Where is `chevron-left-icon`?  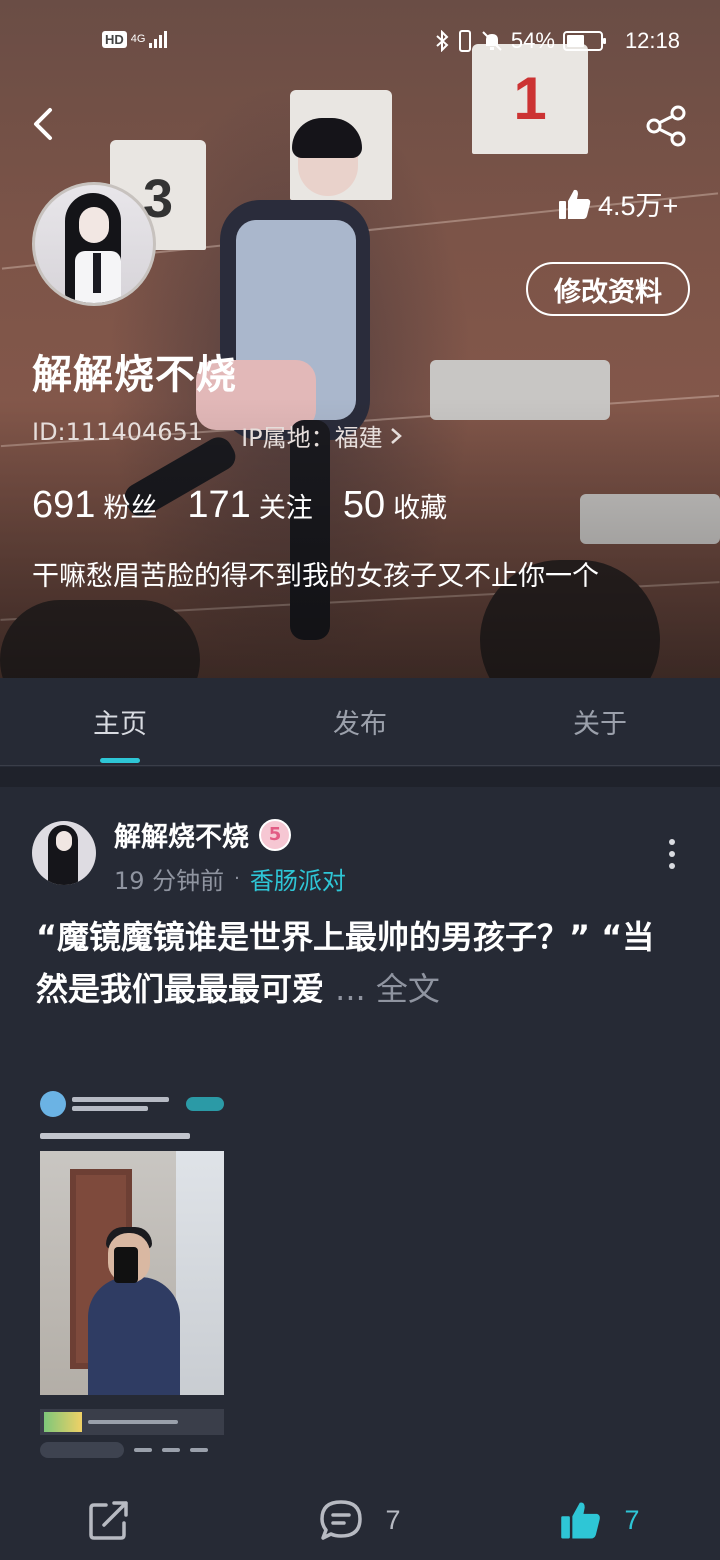
chevron-left-icon is located at coordinates (43, 124).